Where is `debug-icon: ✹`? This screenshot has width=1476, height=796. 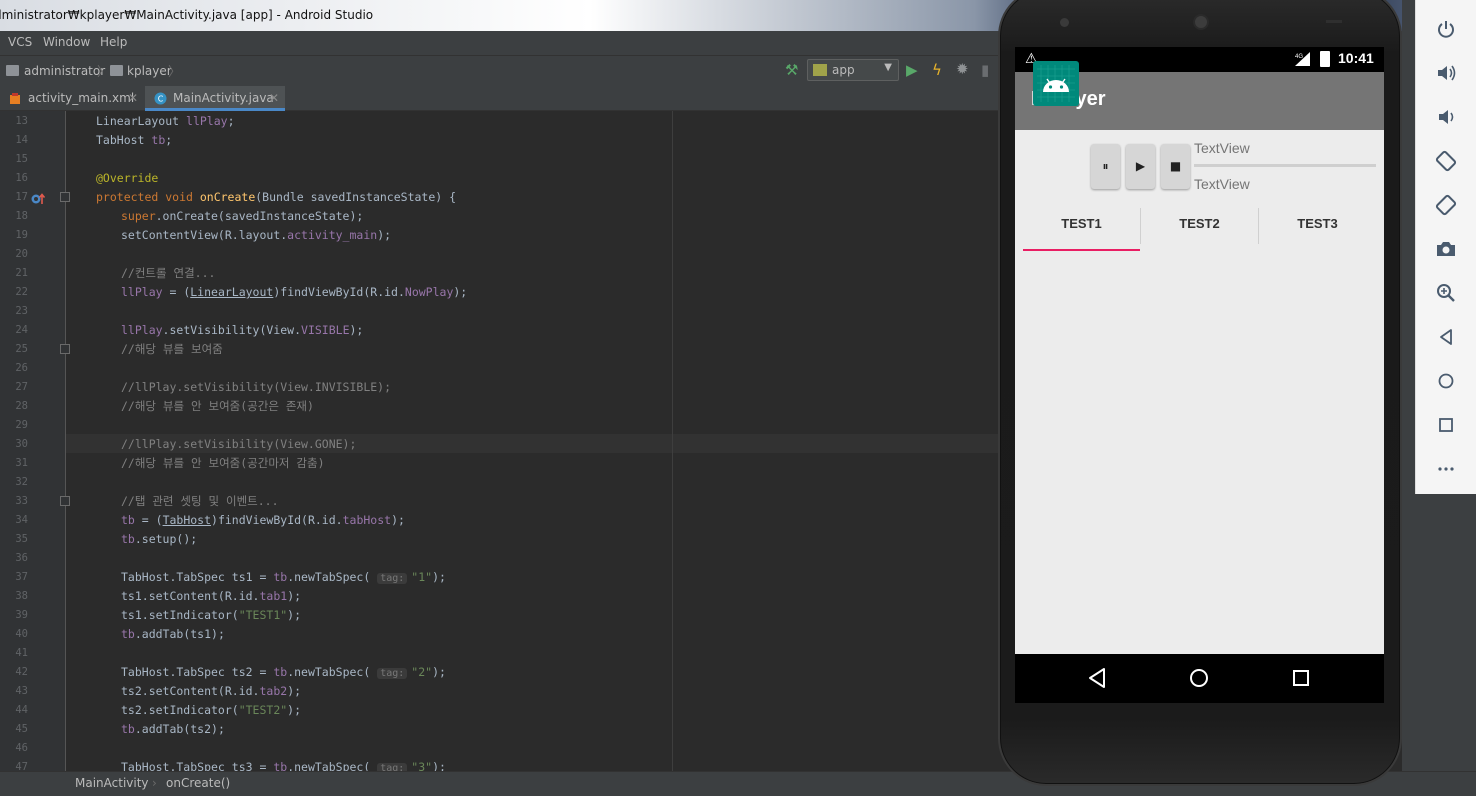 debug-icon: ✹ is located at coordinates (962, 69).